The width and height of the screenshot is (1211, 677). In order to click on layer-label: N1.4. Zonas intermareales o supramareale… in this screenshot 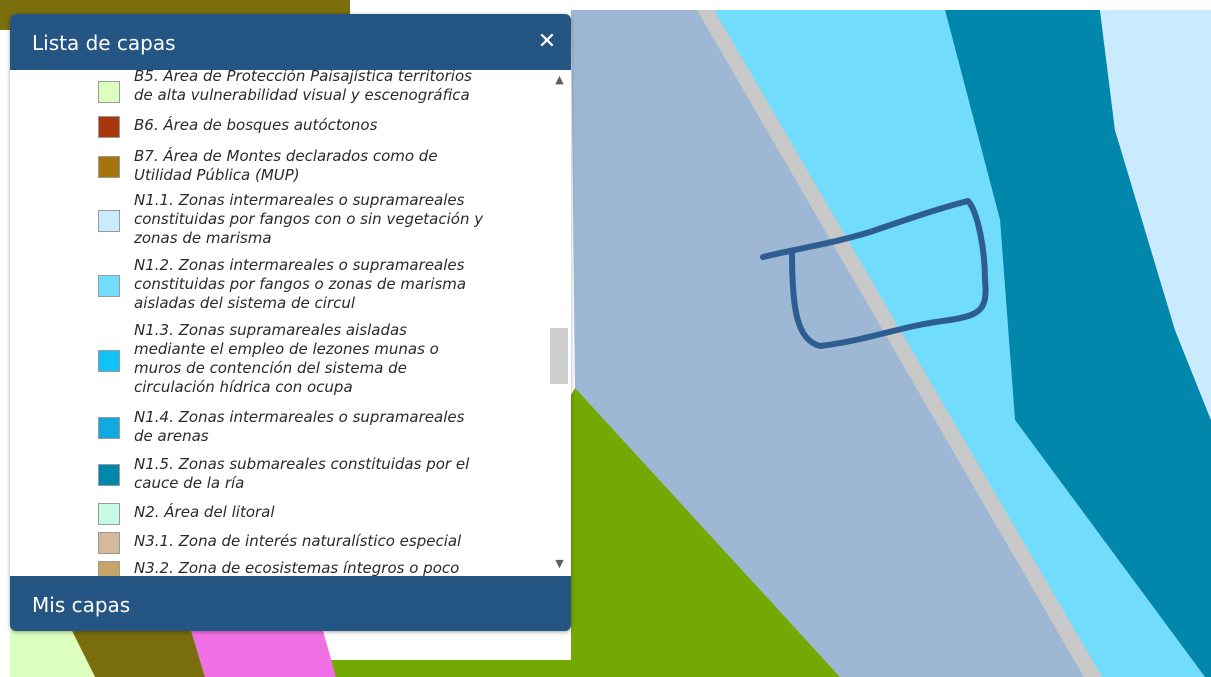, I will do `click(299, 426)`.